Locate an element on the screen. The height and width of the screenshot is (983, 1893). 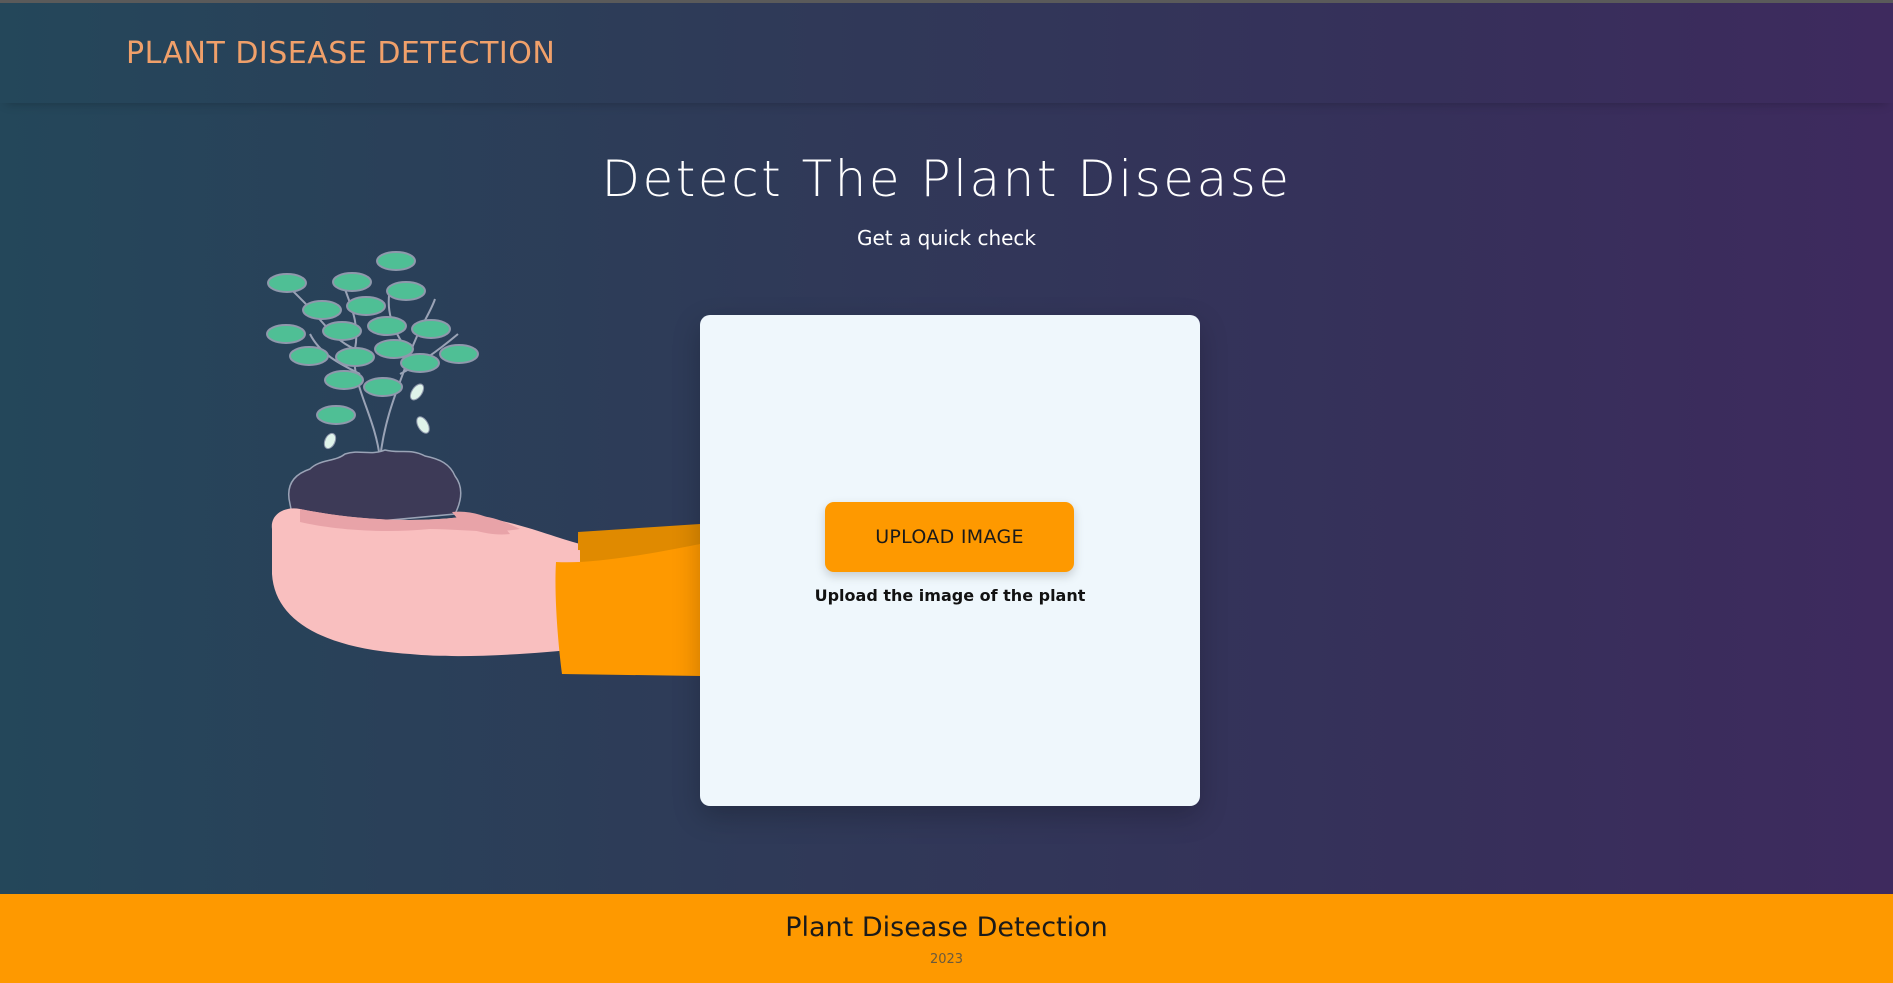
footer: Plant Disease Detection 2023 is located at coordinates (946, 938).